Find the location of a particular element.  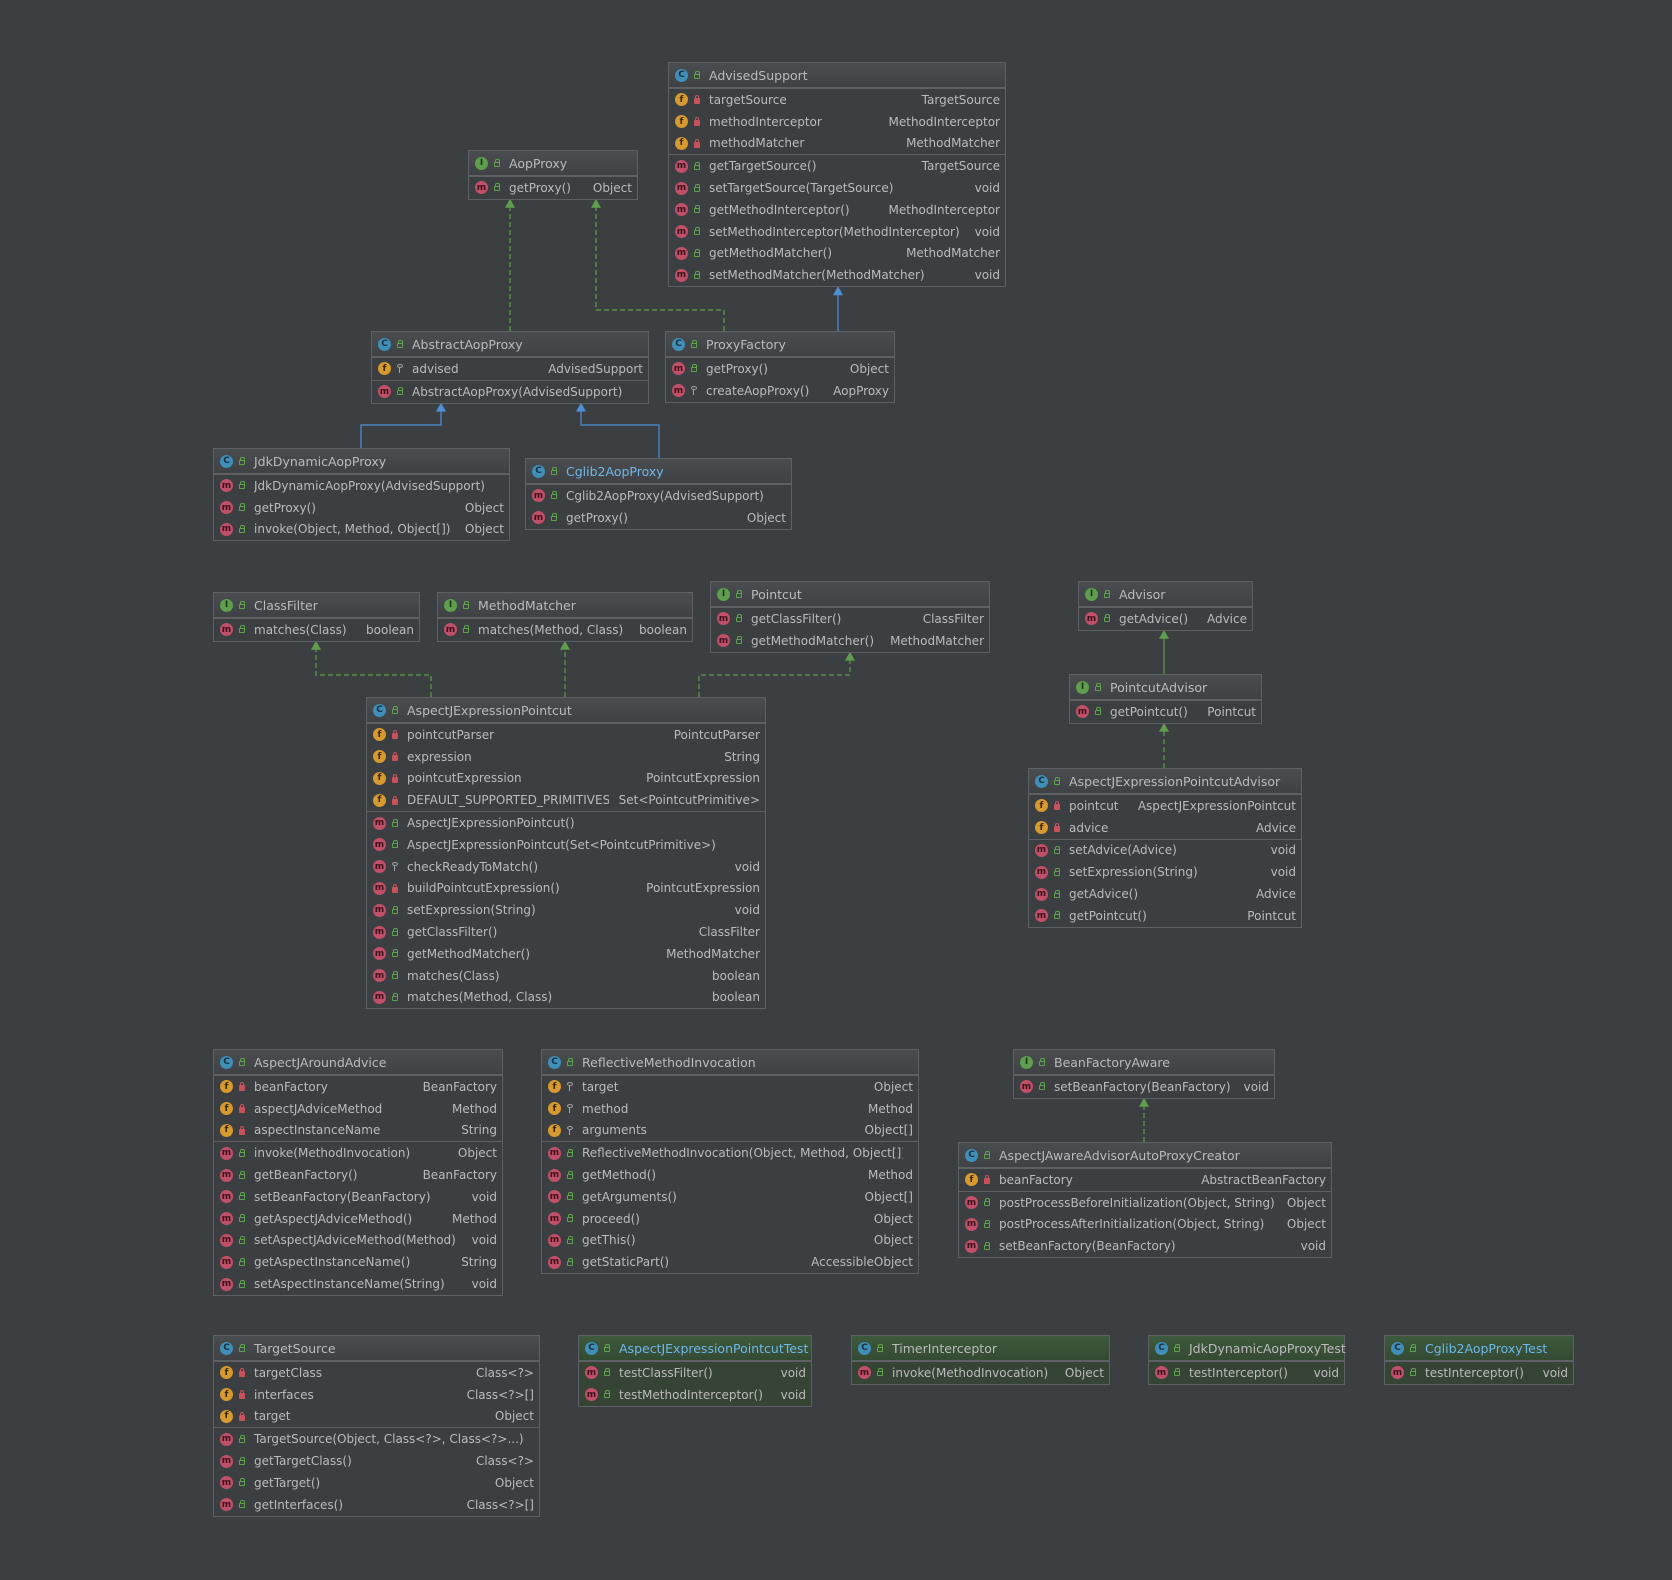

field-row: f targetSource TargetSource is located at coordinates (837, 100).